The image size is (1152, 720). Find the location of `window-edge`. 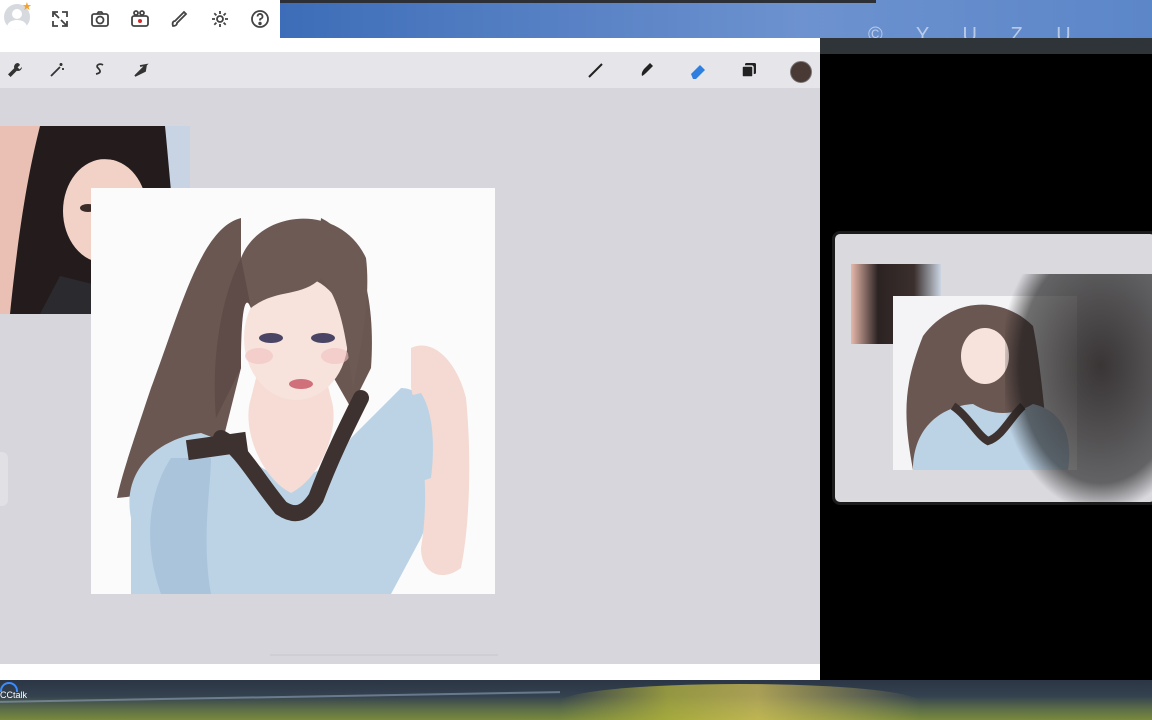

window-edge is located at coordinates (578, 1).